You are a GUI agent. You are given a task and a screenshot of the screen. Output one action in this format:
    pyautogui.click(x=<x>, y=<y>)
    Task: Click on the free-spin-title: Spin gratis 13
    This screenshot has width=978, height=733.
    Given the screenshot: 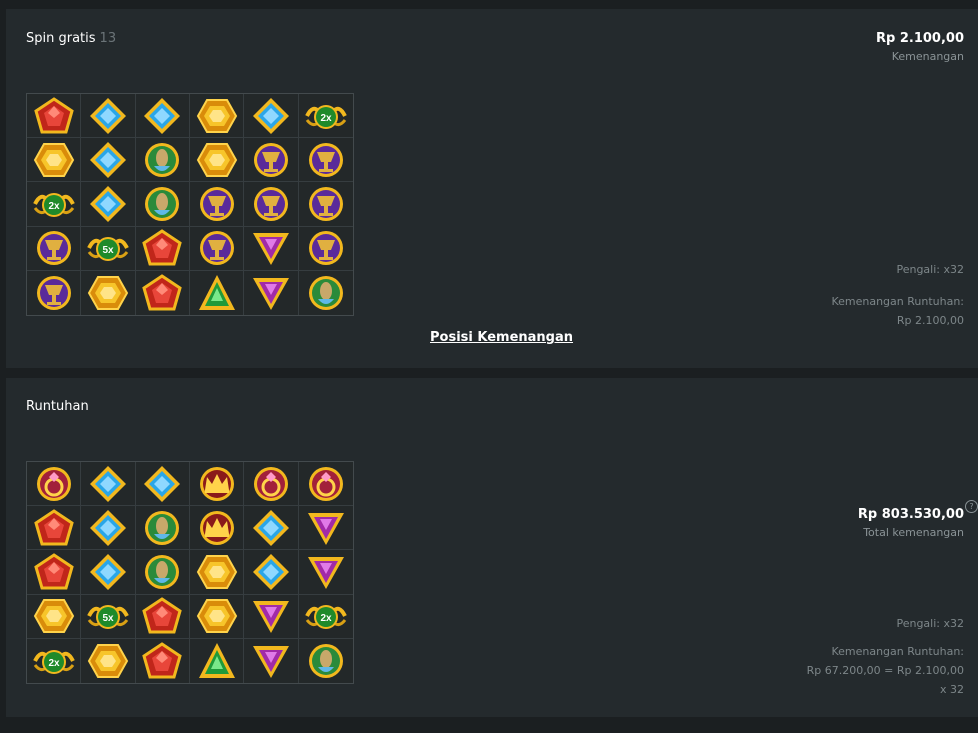 What is the action you would take?
    pyautogui.click(x=71, y=38)
    